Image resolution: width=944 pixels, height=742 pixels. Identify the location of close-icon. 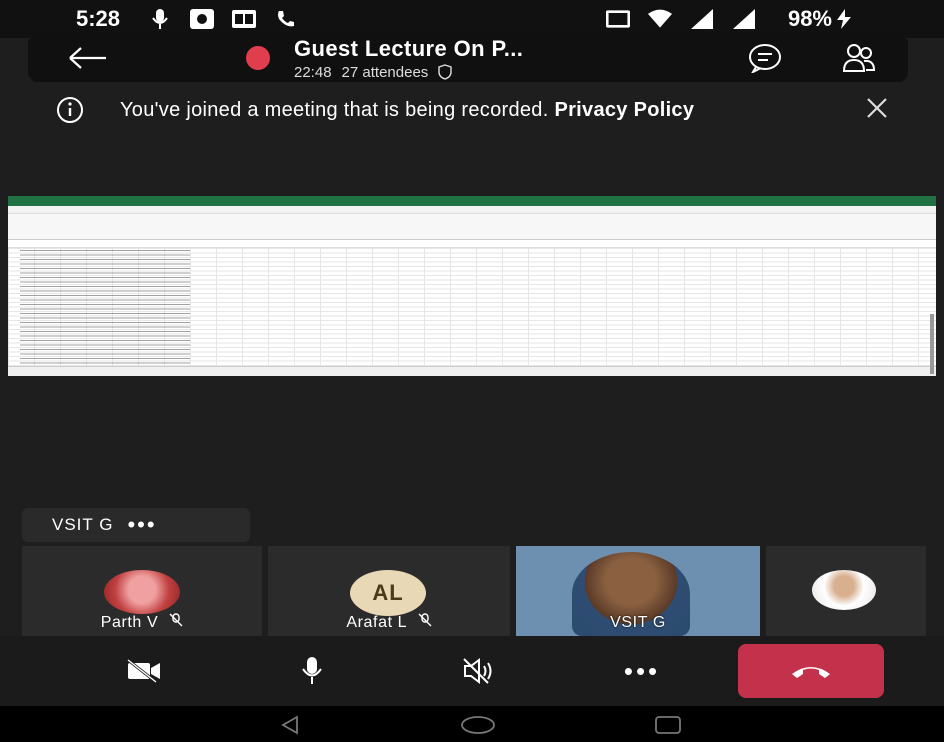
(877, 108).